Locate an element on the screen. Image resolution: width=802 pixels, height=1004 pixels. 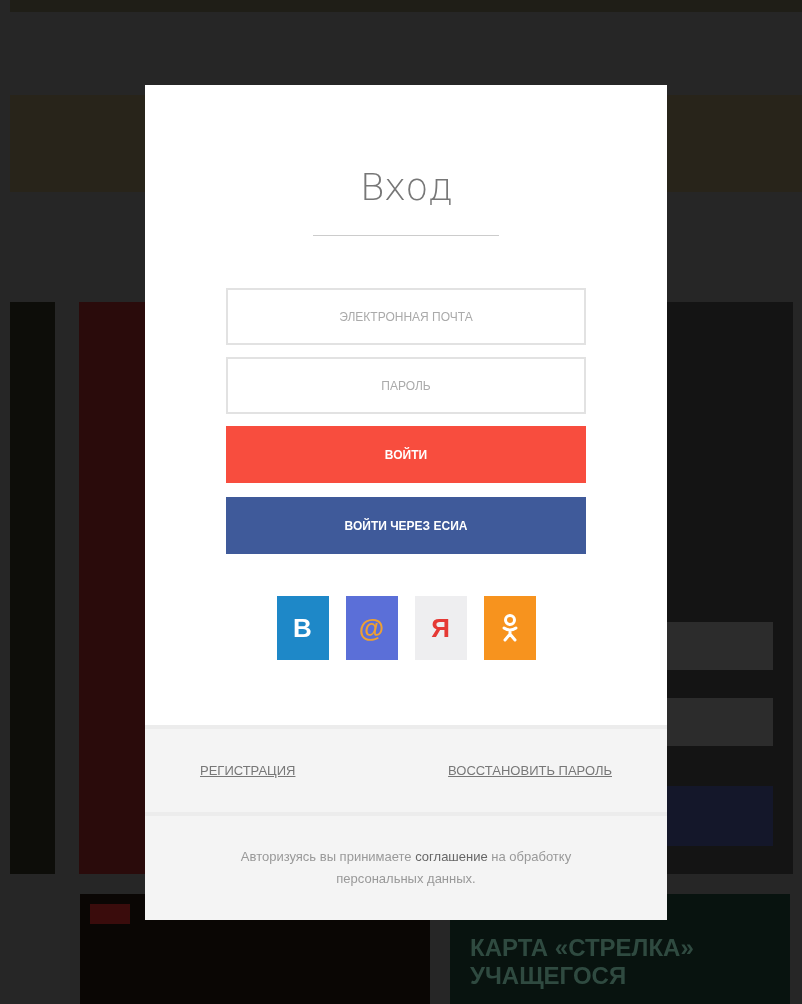
ok-login-button is located at coordinates (509, 628).